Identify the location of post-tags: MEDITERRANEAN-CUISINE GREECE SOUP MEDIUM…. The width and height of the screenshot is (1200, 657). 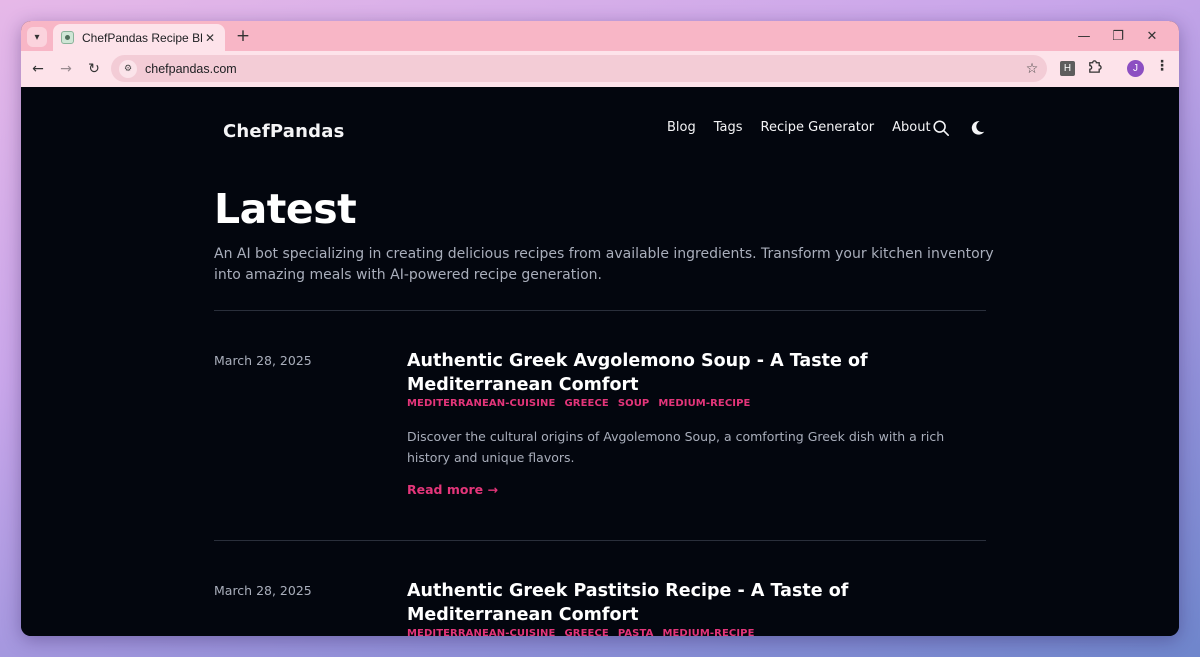
(697, 403).